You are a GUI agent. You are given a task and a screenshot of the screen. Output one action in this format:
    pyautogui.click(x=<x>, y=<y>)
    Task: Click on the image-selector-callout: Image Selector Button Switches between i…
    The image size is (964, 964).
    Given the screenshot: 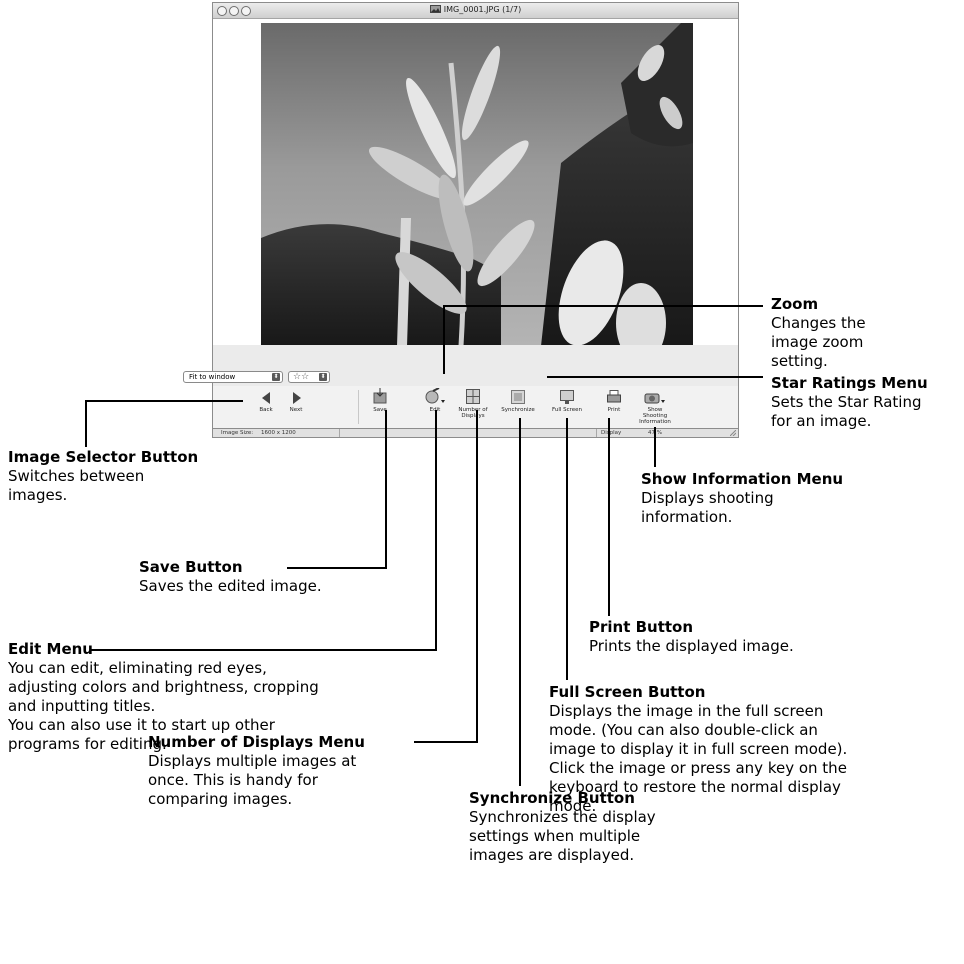 What is the action you would take?
    pyautogui.click(x=103, y=476)
    